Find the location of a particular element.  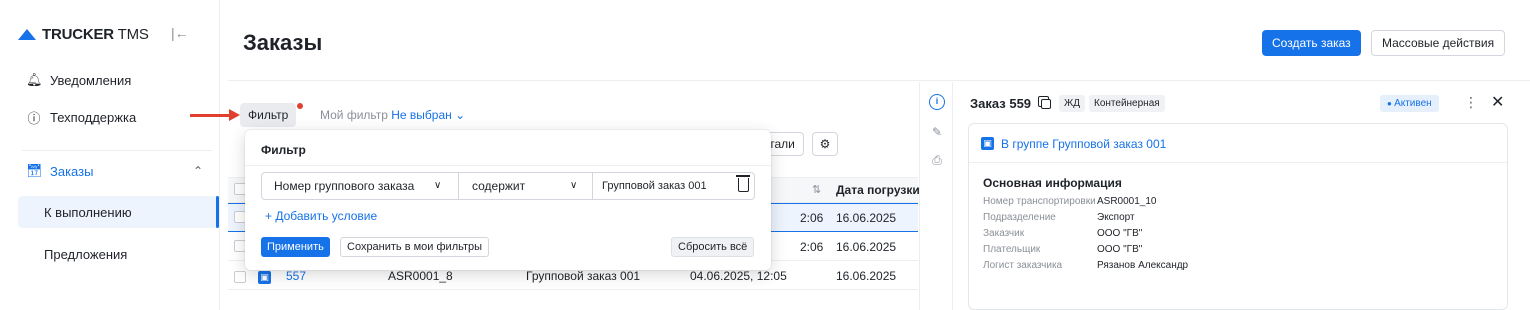

sidebar-item-label: Техподдержка is located at coordinates (93, 117).